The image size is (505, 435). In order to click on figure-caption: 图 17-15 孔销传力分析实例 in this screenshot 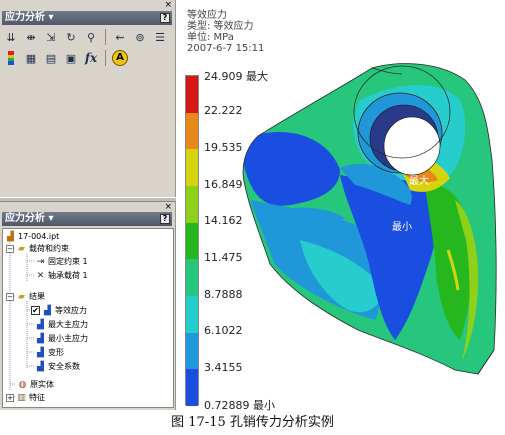, I will do `click(252, 422)`.